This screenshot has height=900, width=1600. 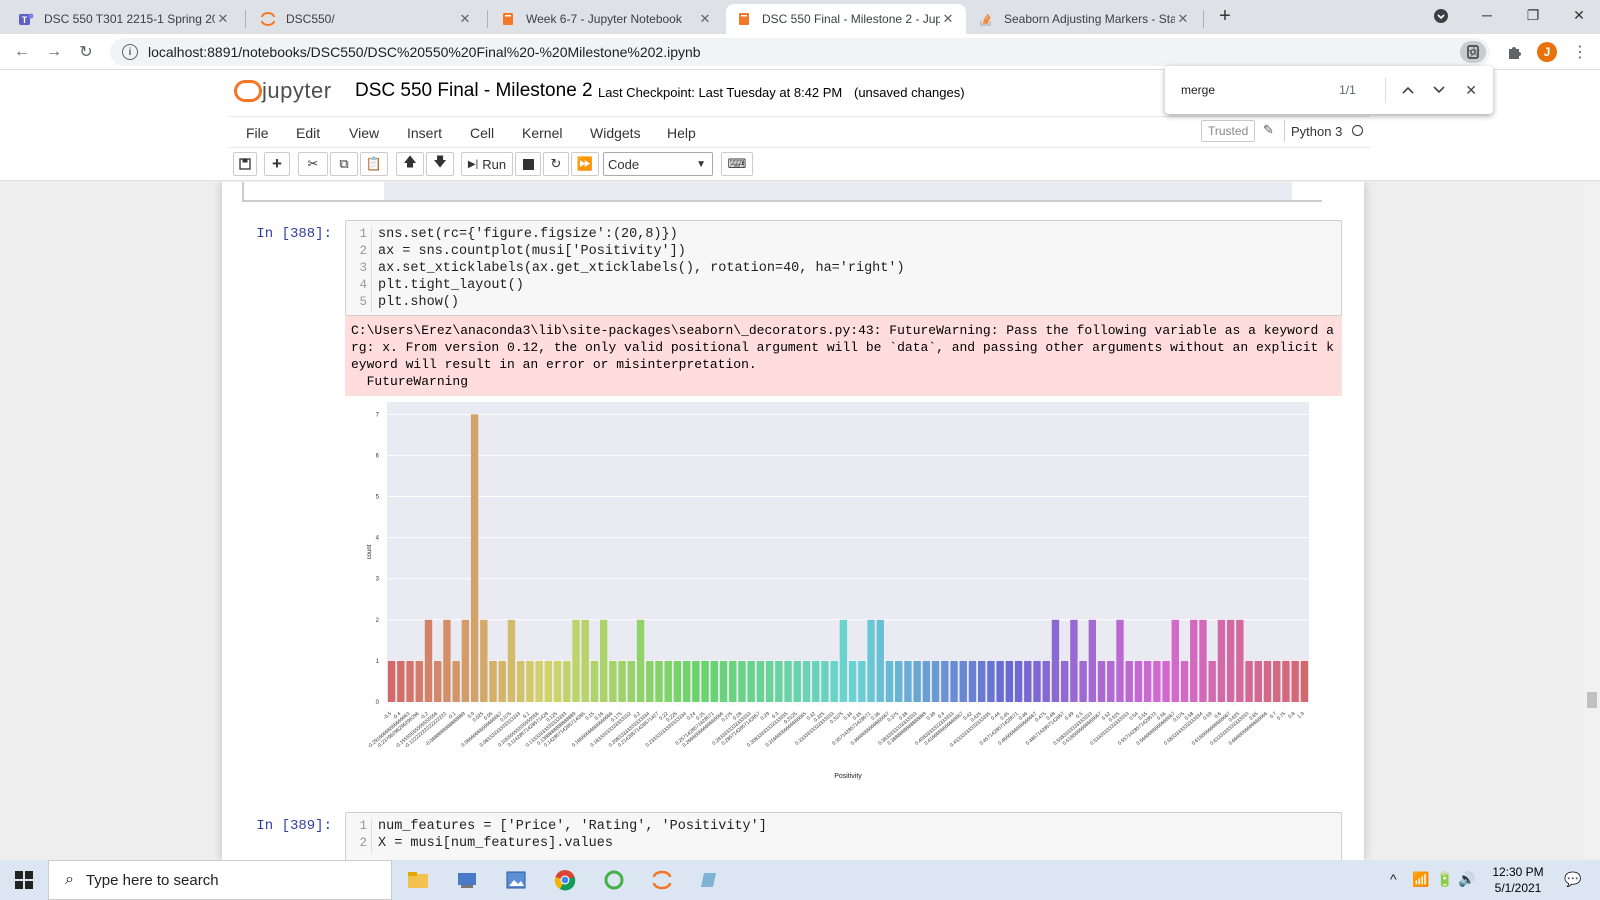 I want to click on run-button: ▶| Run, so click(x=487, y=164).